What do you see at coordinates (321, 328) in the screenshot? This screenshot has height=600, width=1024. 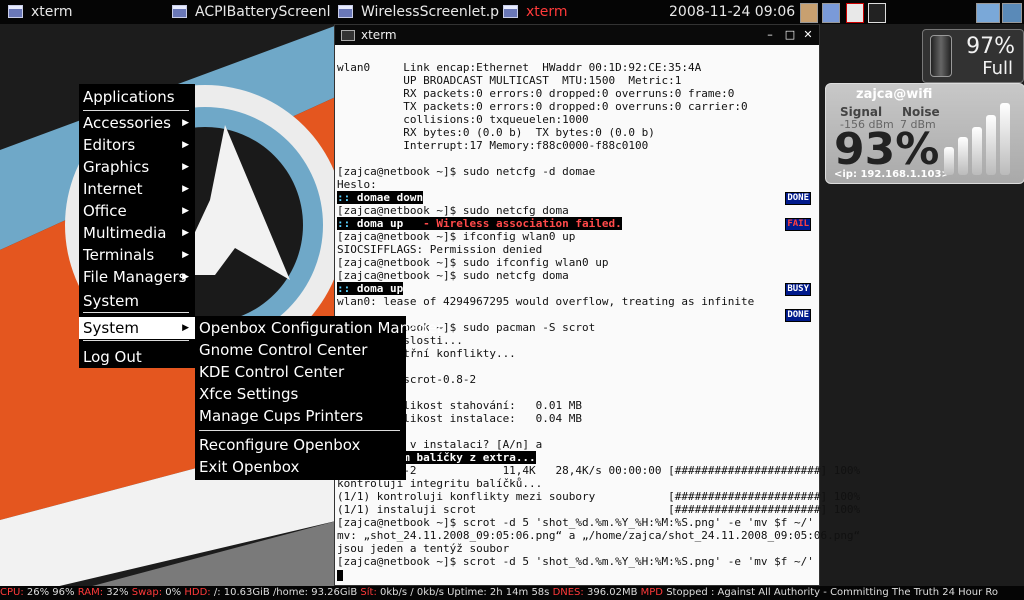 I see `menu-item-label: Openbox Configuration Manager` at bounding box center [321, 328].